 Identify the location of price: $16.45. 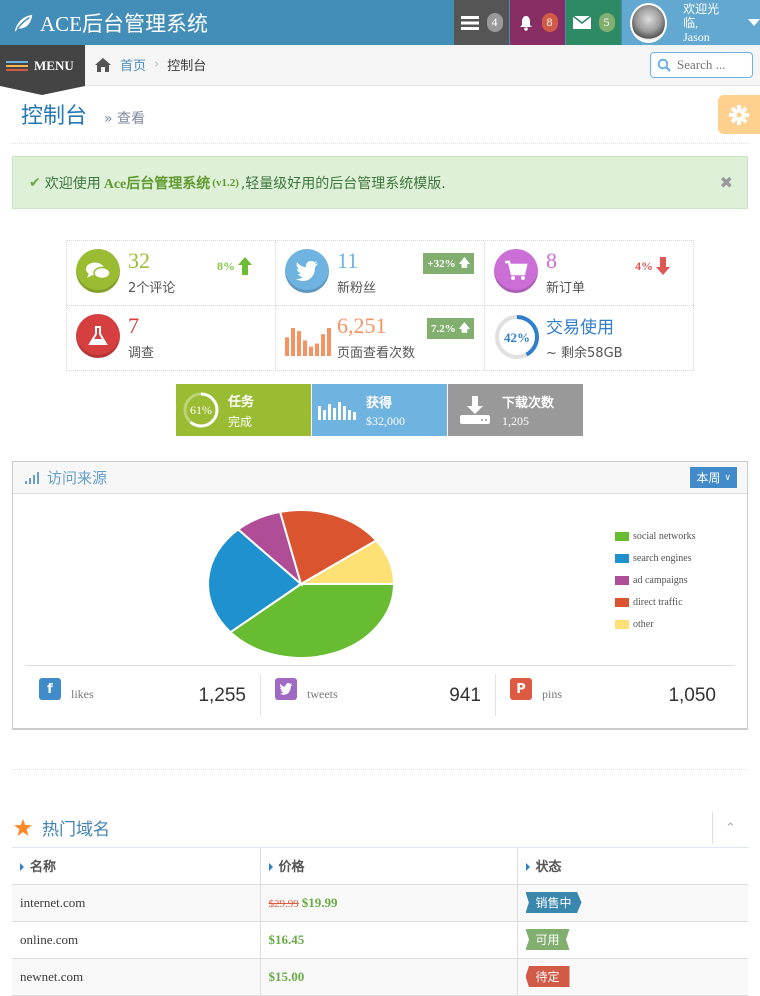
(286, 939).